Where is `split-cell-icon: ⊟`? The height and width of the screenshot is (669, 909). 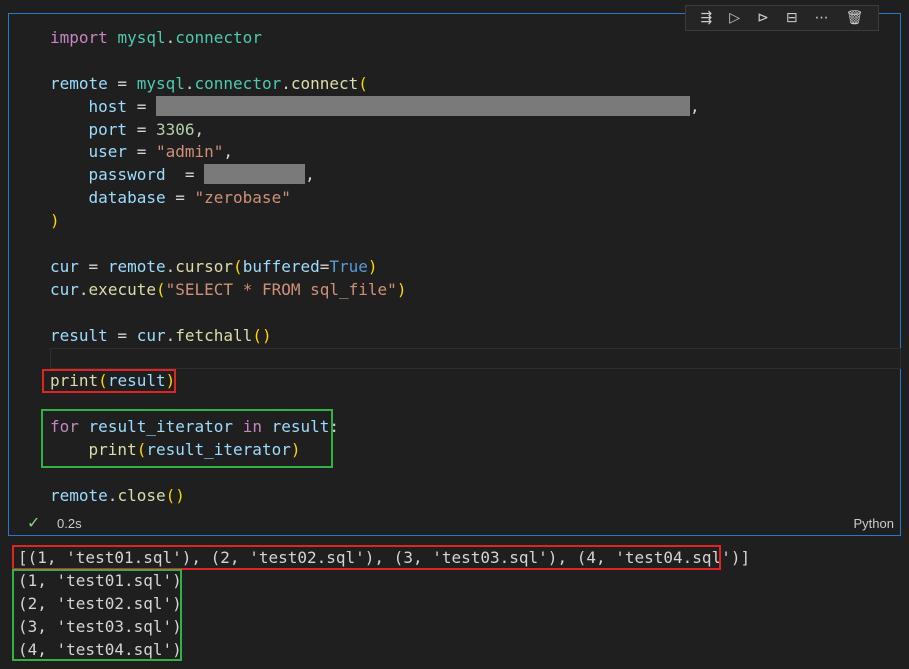
split-cell-icon: ⊟ is located at coordinates (792, 18).